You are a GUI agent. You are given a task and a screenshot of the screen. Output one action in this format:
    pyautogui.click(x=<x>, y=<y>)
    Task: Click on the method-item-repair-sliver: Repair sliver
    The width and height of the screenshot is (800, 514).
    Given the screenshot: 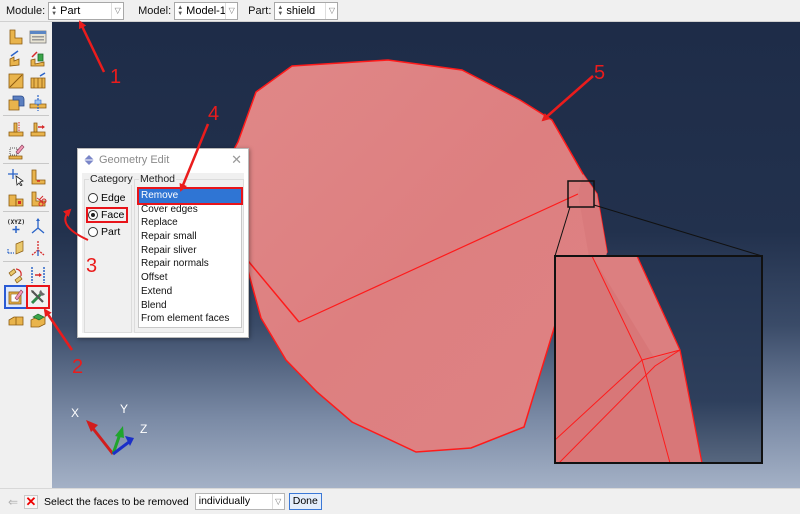 What is the action you would take?
    pyautogui.click(x=190, y=251)
    